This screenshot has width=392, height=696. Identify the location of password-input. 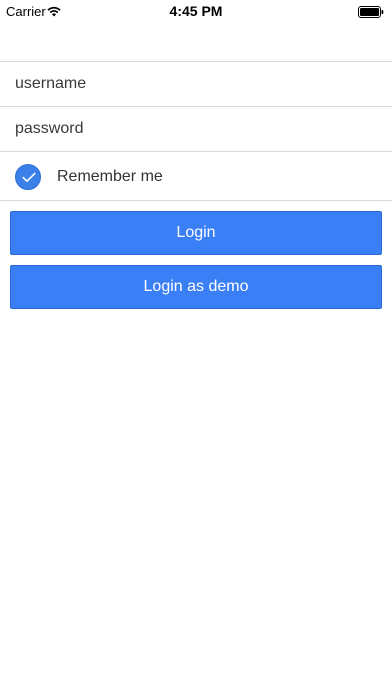
(196, 129).